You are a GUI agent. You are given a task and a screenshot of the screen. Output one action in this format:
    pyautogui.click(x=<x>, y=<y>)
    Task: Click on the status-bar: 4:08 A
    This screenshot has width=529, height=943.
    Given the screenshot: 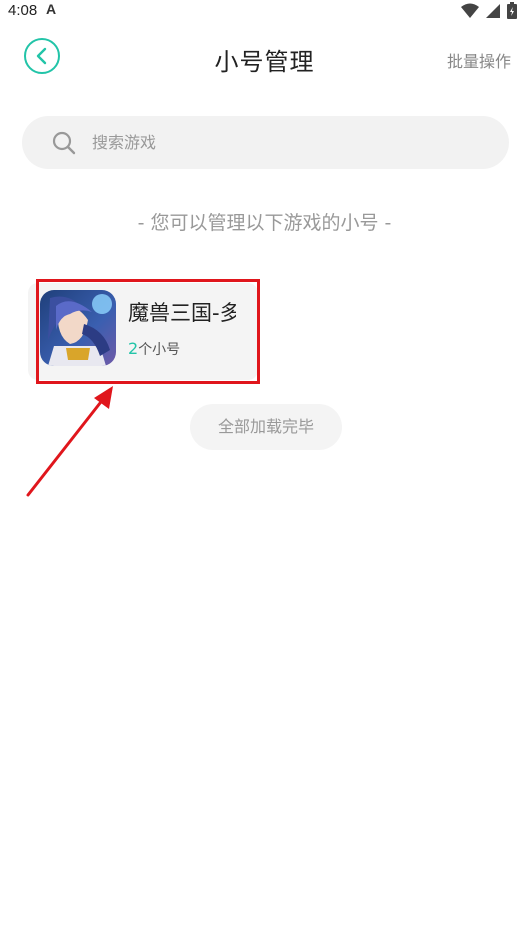 What is the action you would take?
    pyautogui.click(x=264, y=12)
    